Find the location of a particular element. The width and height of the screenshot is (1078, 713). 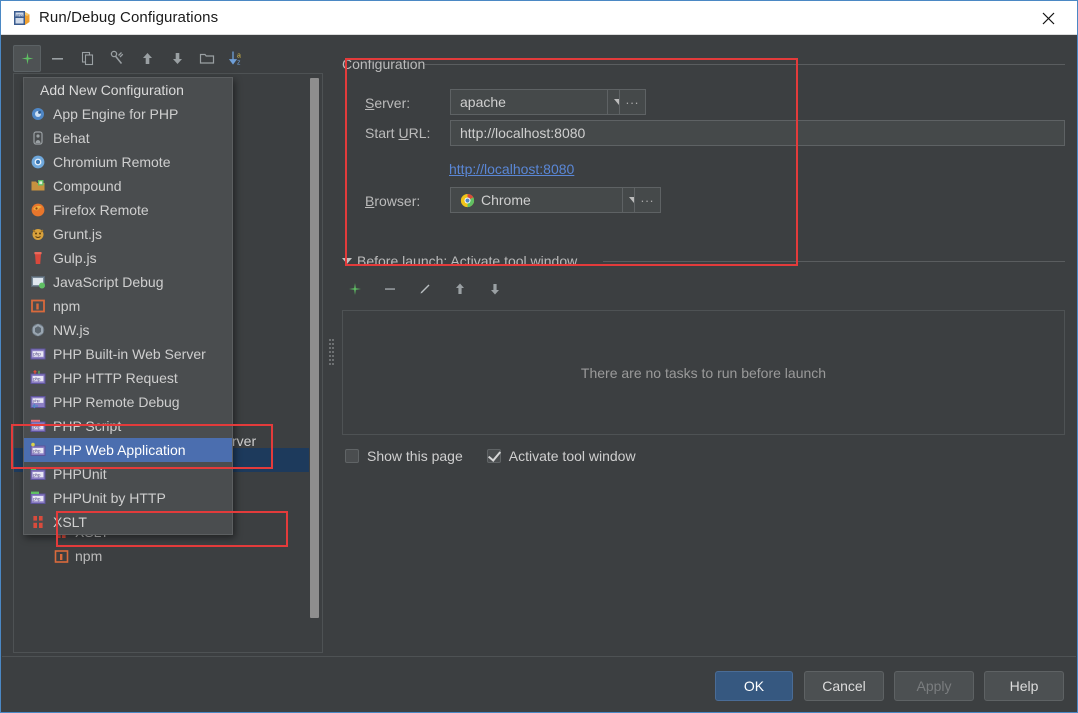

svg-text: a is located at coordinates (239, 56).